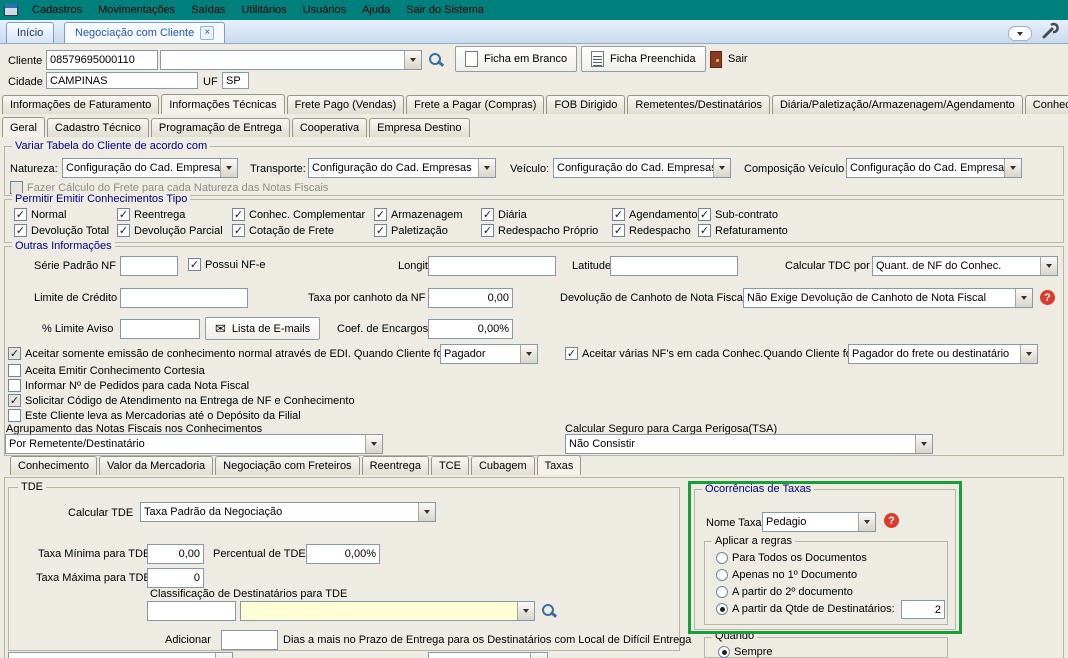  Describe the element at coordinates (819, 522) in the screenshot. I see `nome-taxa-select: Pedagio` at that location.